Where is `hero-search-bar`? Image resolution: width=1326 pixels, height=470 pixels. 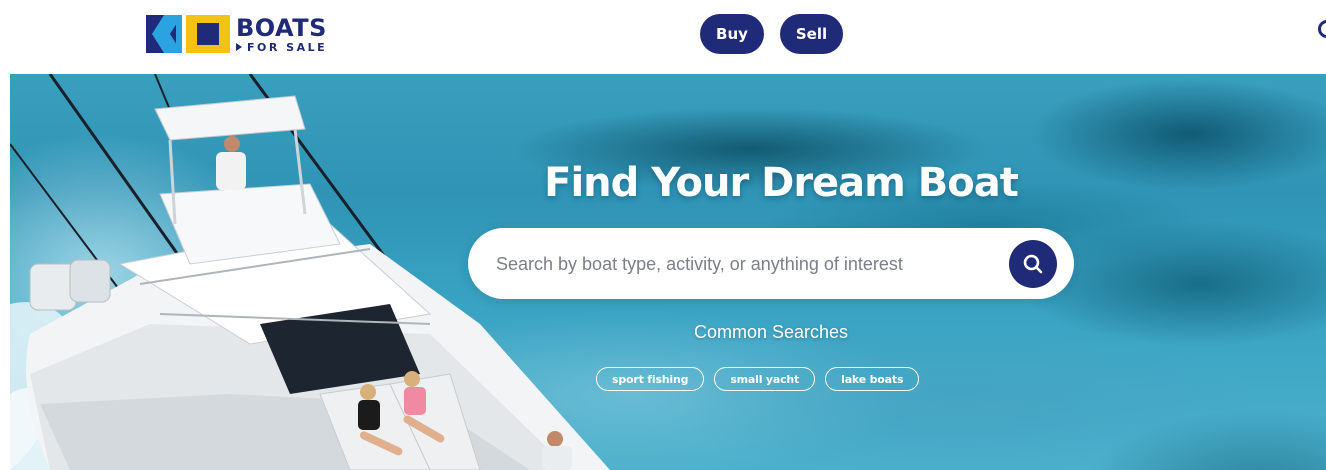
hero-search-bar is located at coordinates (771, 263).